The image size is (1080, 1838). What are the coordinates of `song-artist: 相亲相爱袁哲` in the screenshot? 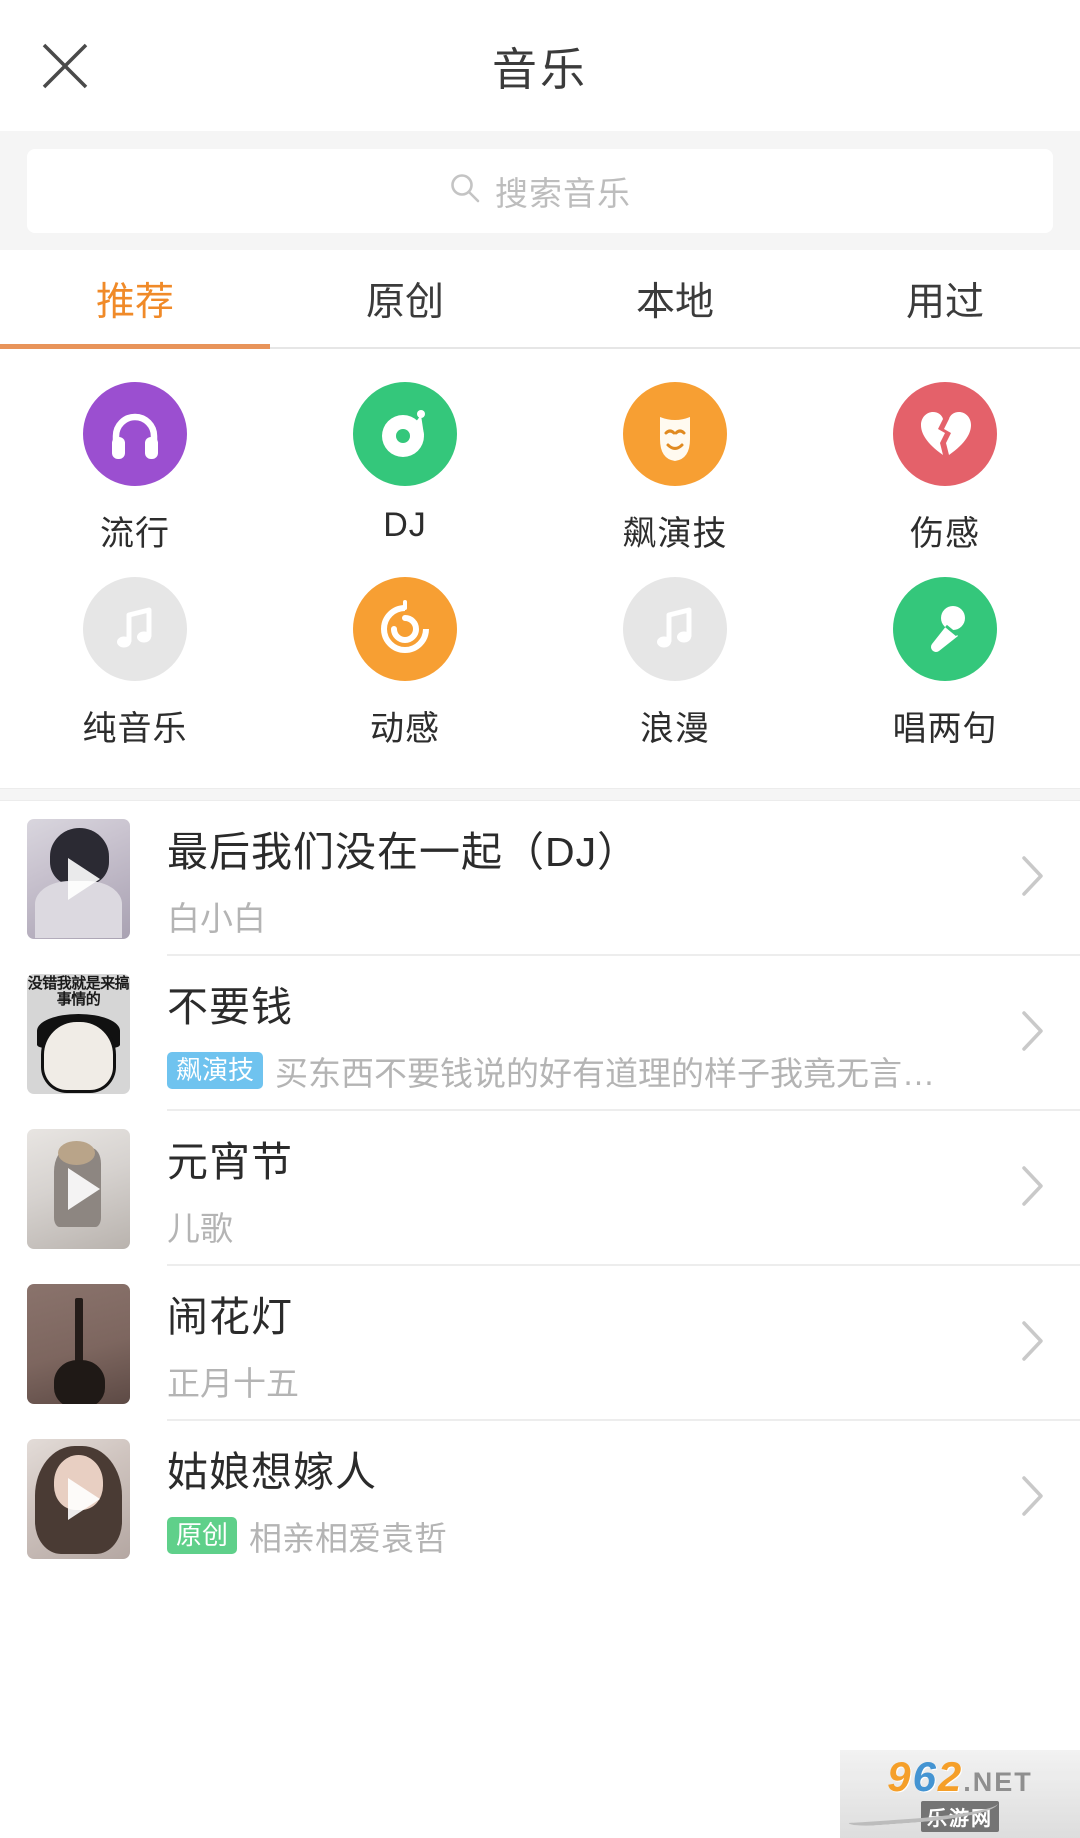 It's located at (348, 1538).